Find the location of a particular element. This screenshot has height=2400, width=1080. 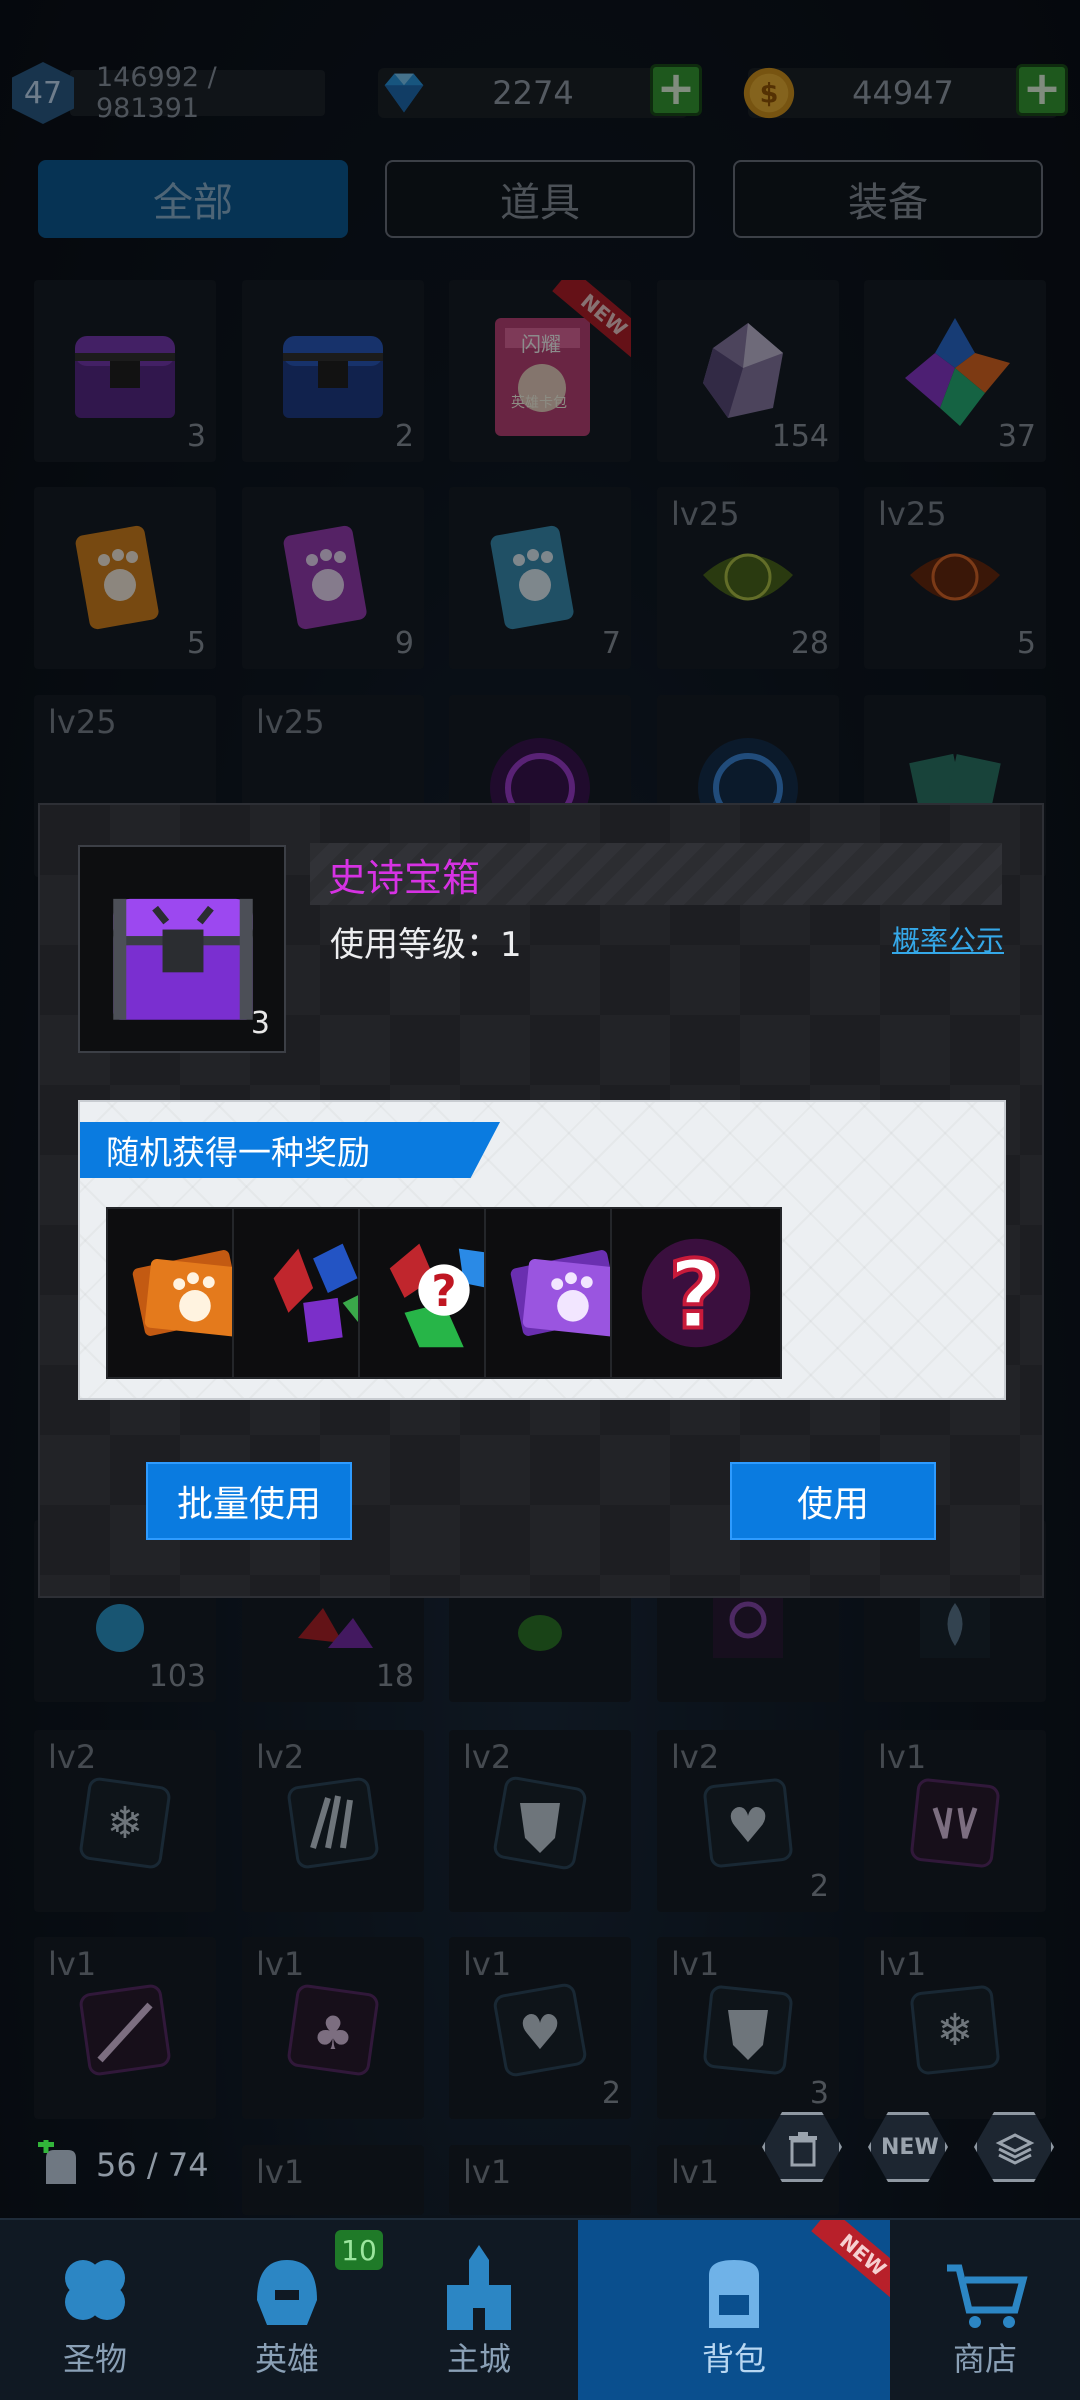

inventory-slot: 154 is located at coordinates (748, 371).